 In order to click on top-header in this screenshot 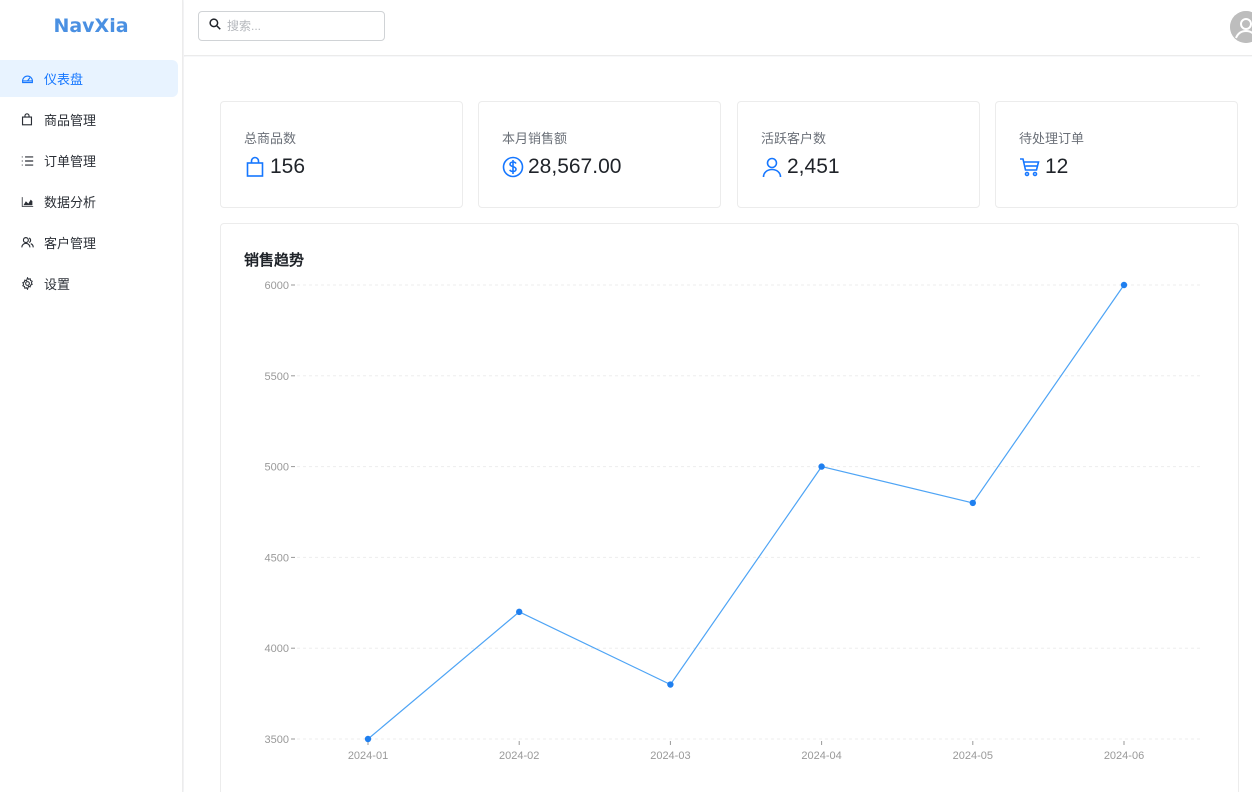, I will do `click(718, 28)`.